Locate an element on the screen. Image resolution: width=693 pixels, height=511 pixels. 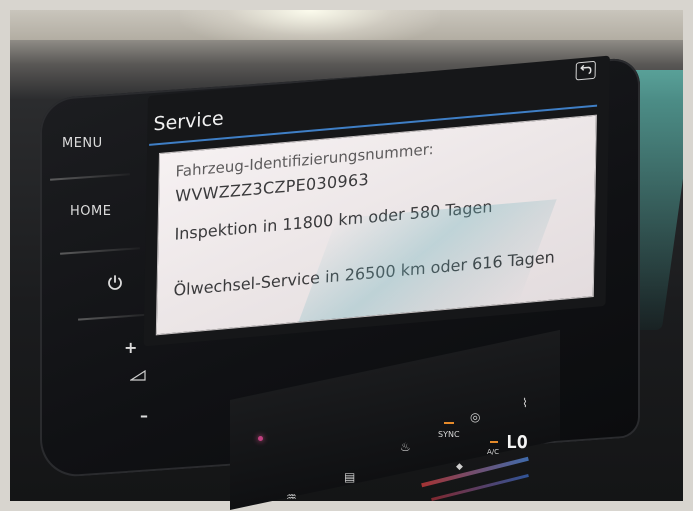
back-arrow-icon is located at coordinates (586, 69).